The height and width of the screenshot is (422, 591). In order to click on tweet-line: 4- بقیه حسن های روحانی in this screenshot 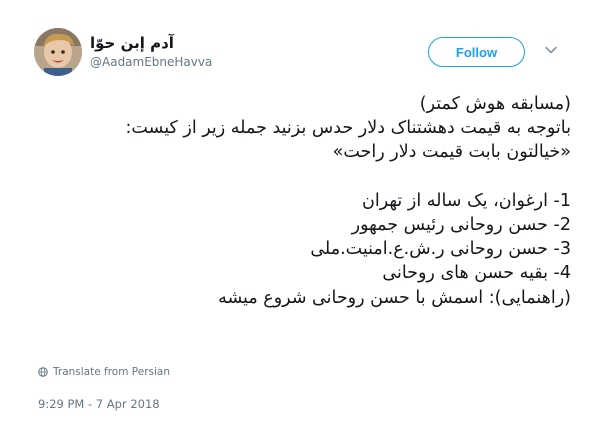, I will do `click(476, 273)`.